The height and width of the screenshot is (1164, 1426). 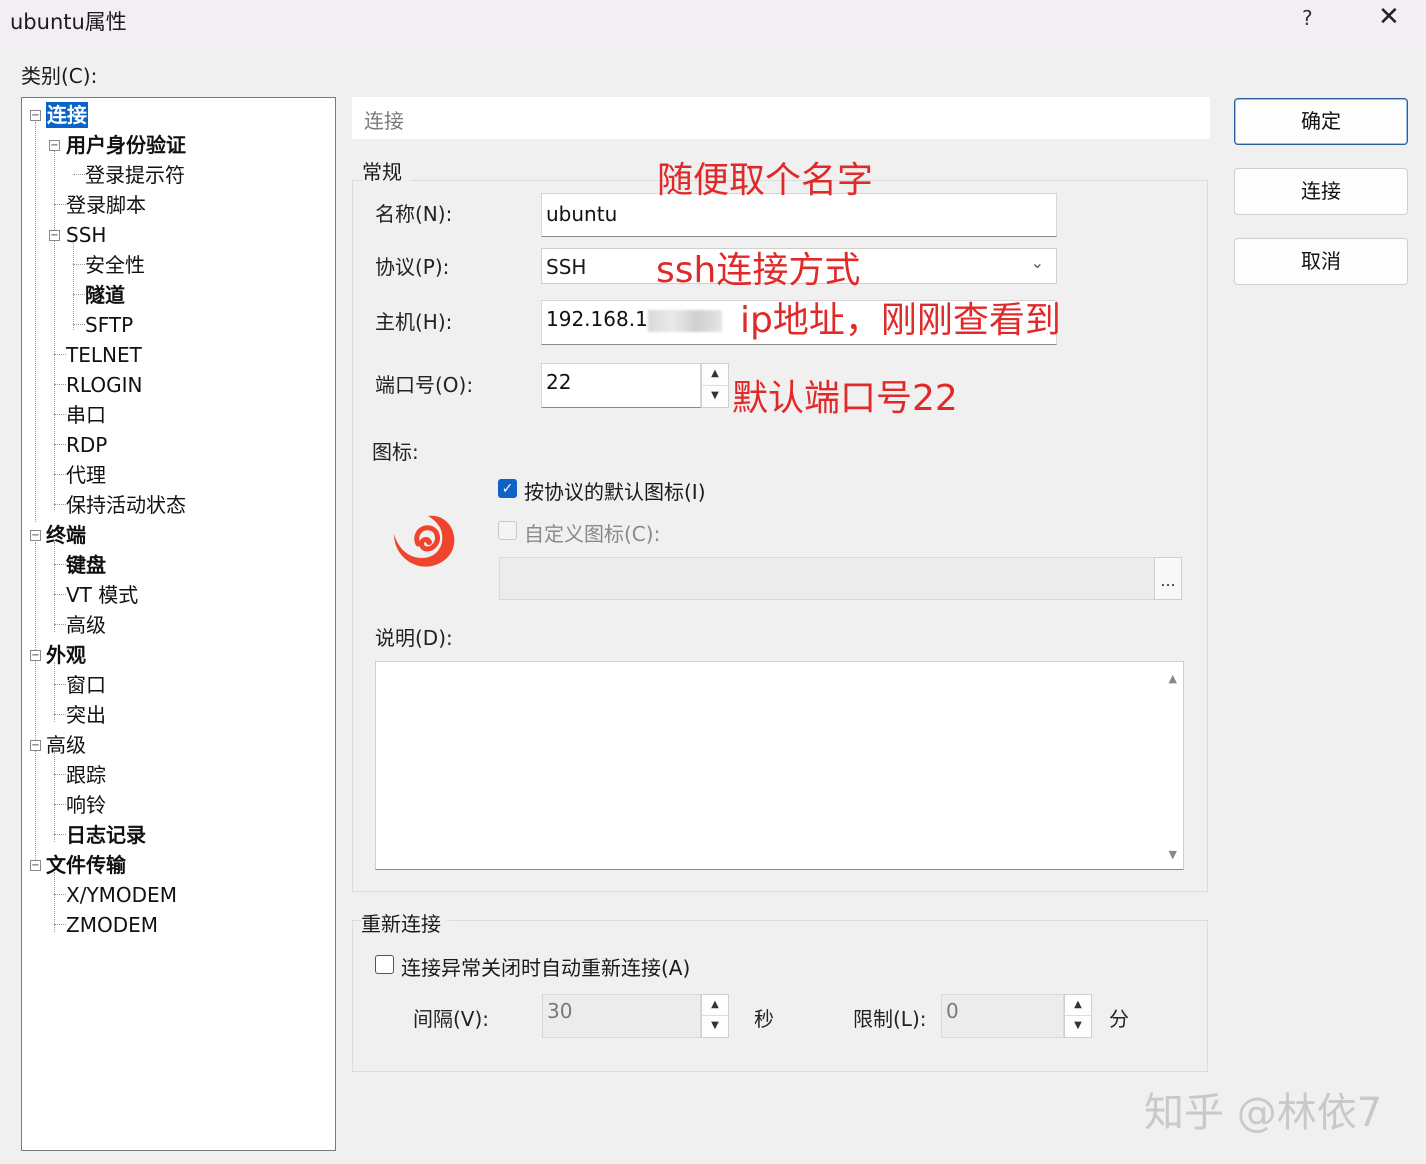 I want to click on description-label: 说明(D):, so click(x=414, y=638).